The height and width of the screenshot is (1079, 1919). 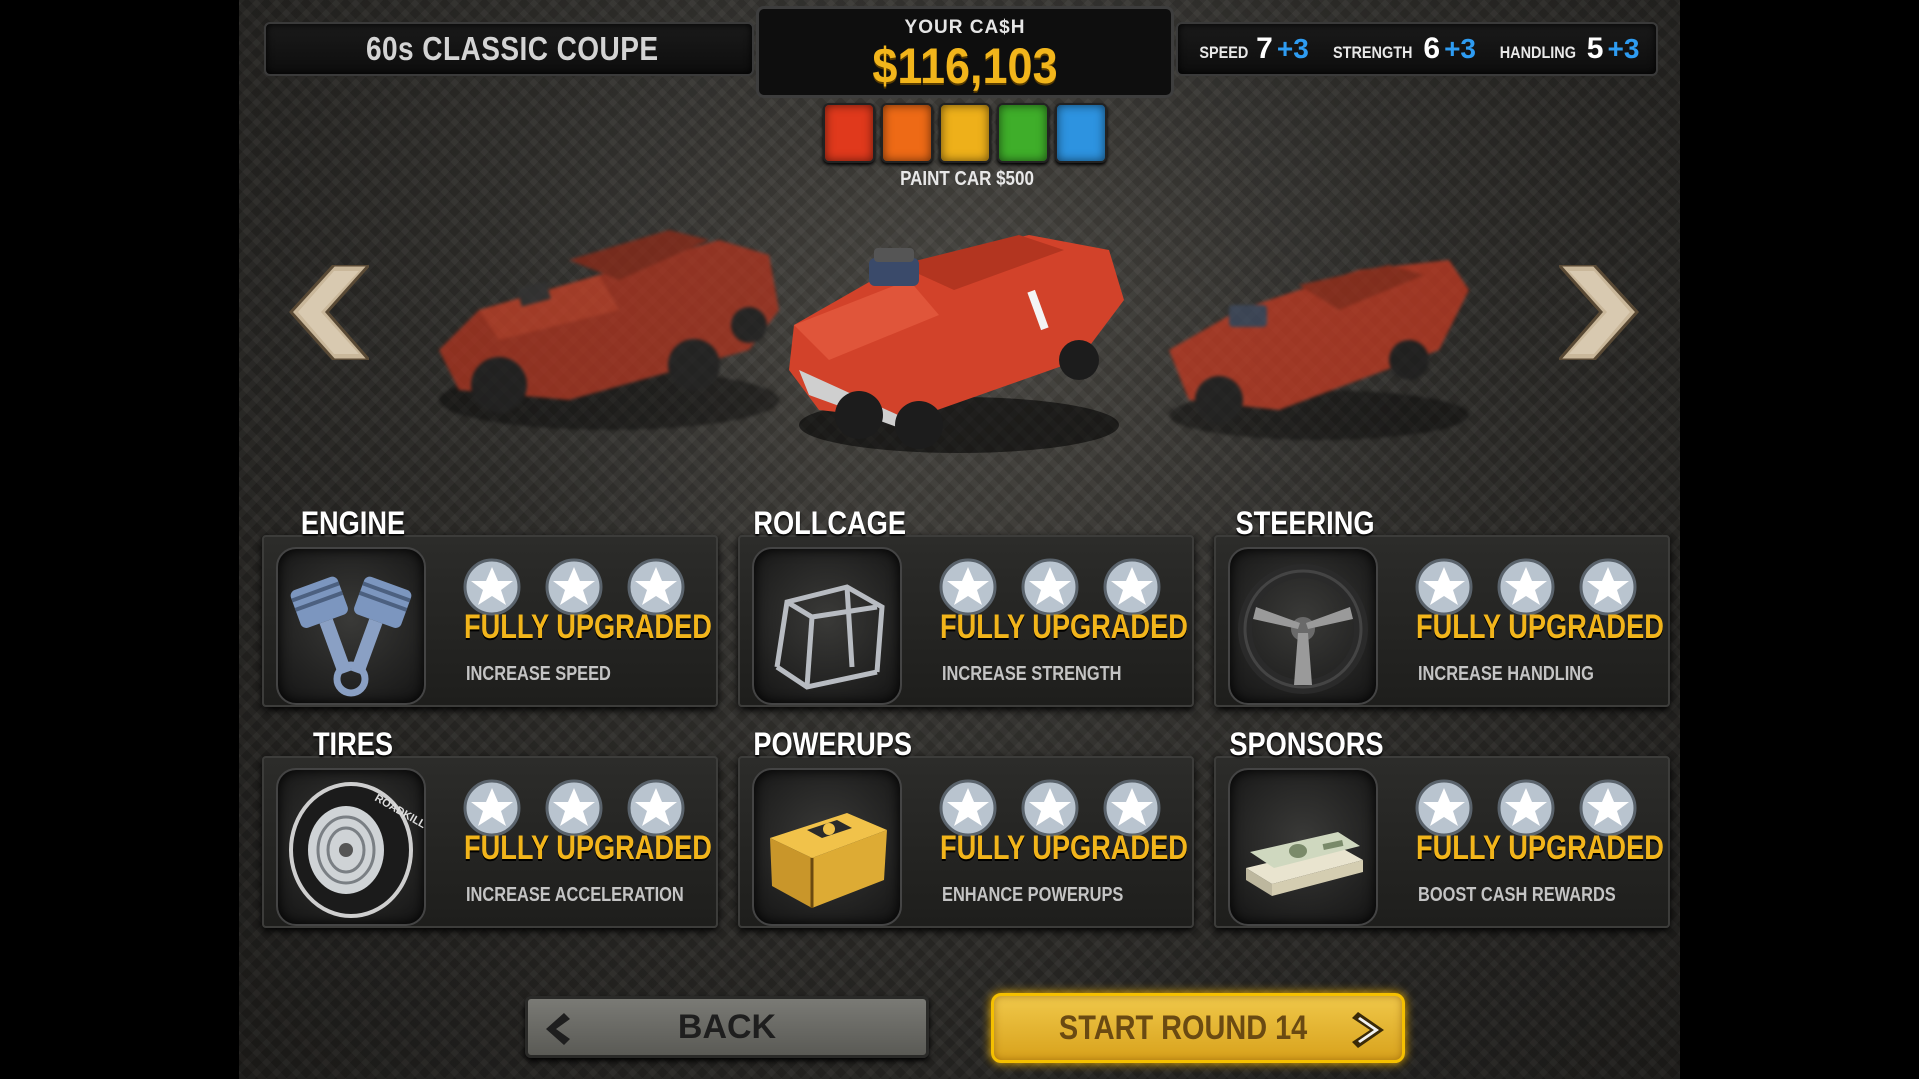 What do you see at coordinates (829, 637) in the screenshot?
I see `rollcage-icon` at bounding box center [829, 637].